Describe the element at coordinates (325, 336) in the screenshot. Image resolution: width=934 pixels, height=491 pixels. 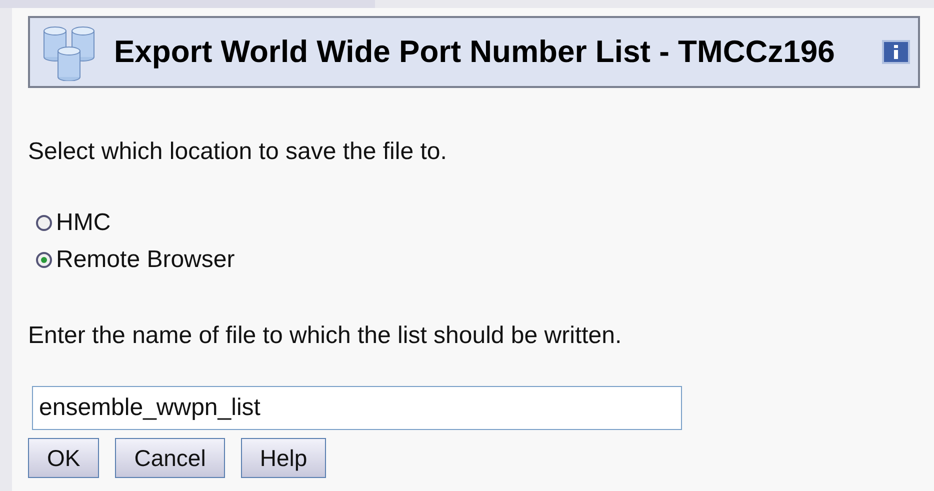
I see `file-name-prompt: Enter the name of file to which the list should be written.` at that location.